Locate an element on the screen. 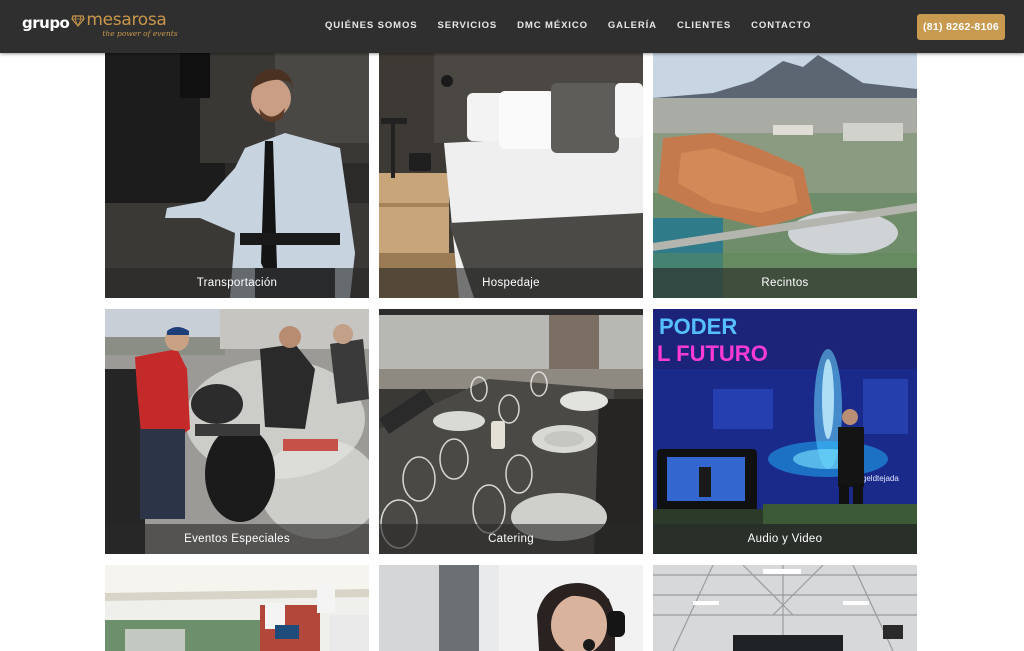 The width and height of the screenshot is (1024, 651). service-tile-warehouse is located at coordinates (785, 608).